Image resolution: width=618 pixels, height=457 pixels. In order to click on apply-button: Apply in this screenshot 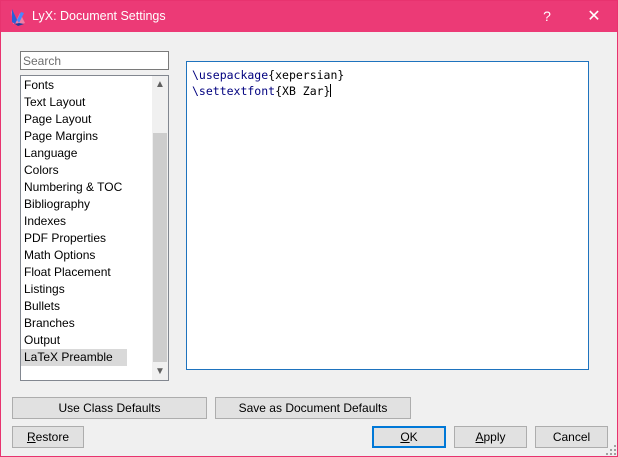, I will do `click(490, 437)`.